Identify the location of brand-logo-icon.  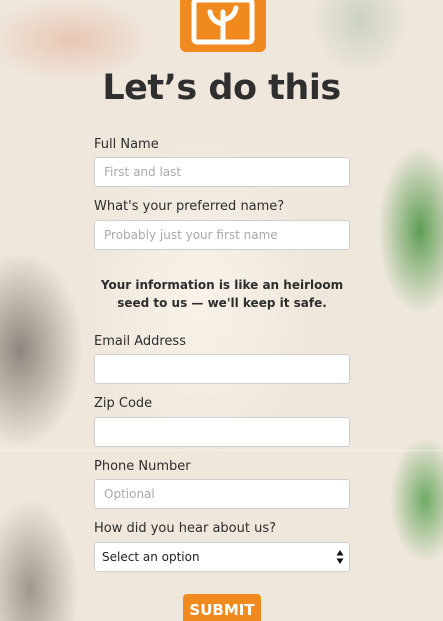
(223, 26).